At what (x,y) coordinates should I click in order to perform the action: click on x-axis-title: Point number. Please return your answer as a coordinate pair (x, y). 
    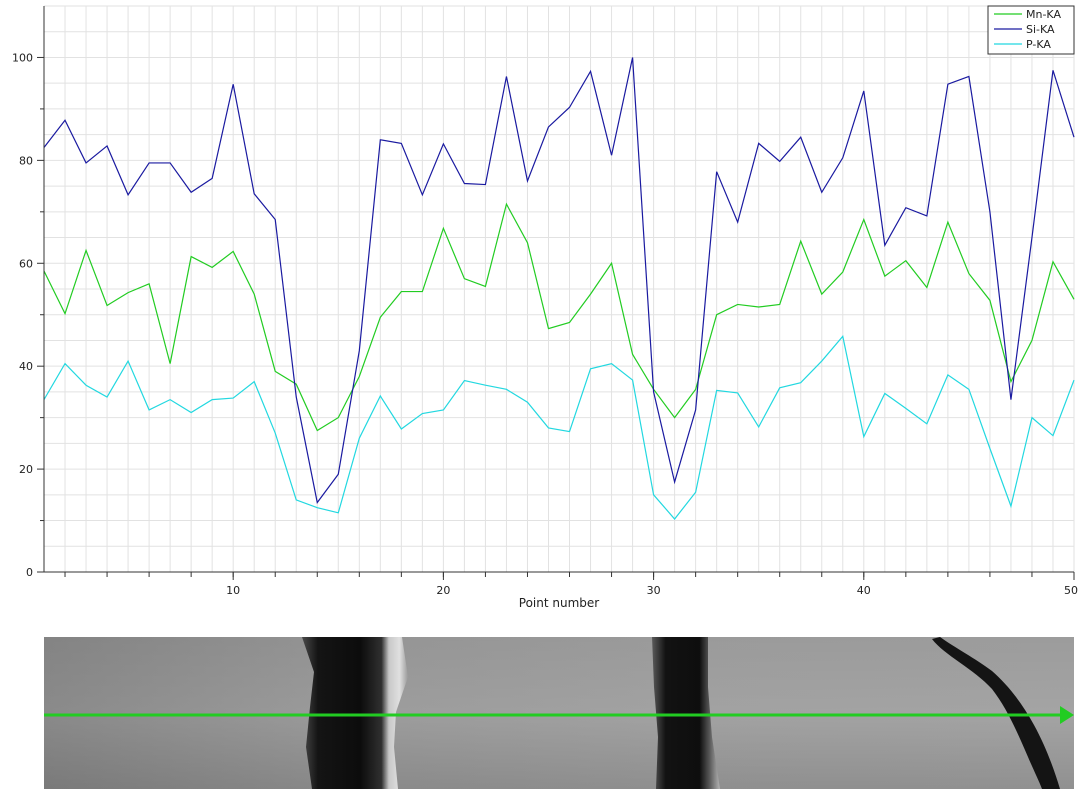
    Looking at the image, I should click on (559, 603).